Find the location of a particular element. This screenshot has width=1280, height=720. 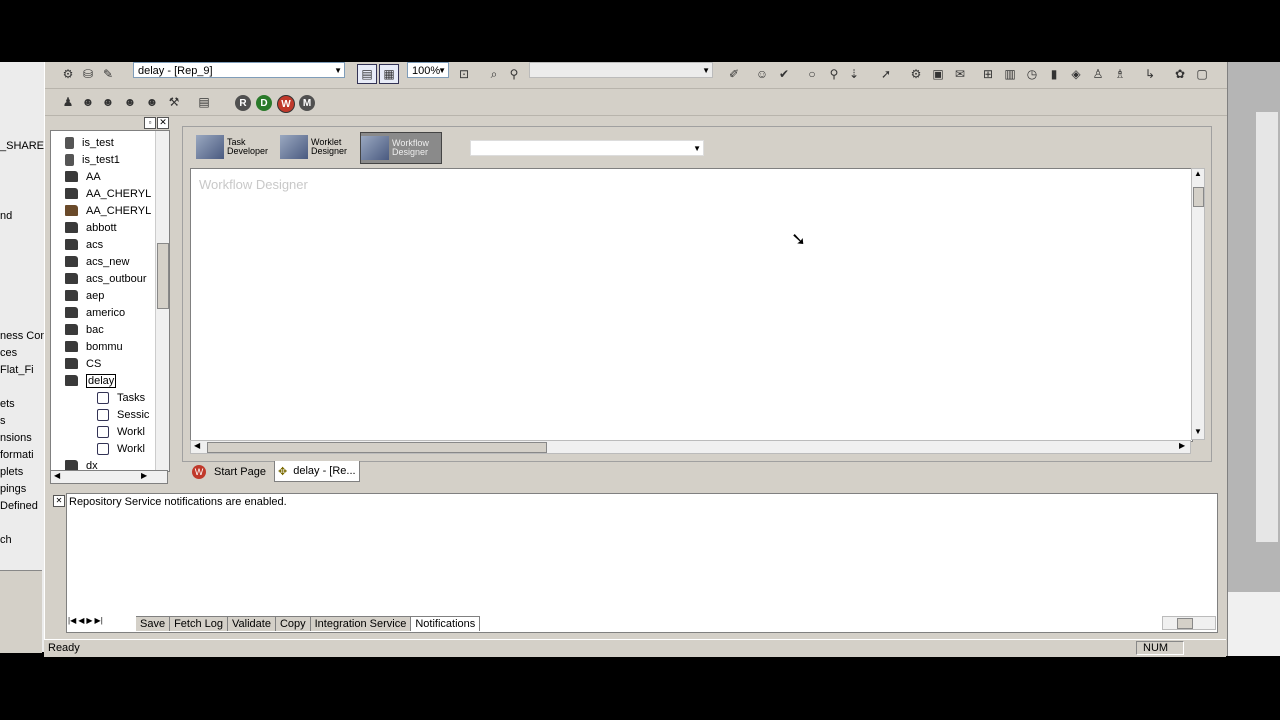

navigator-item: acs_outbour is located at coordinates (106, 278).